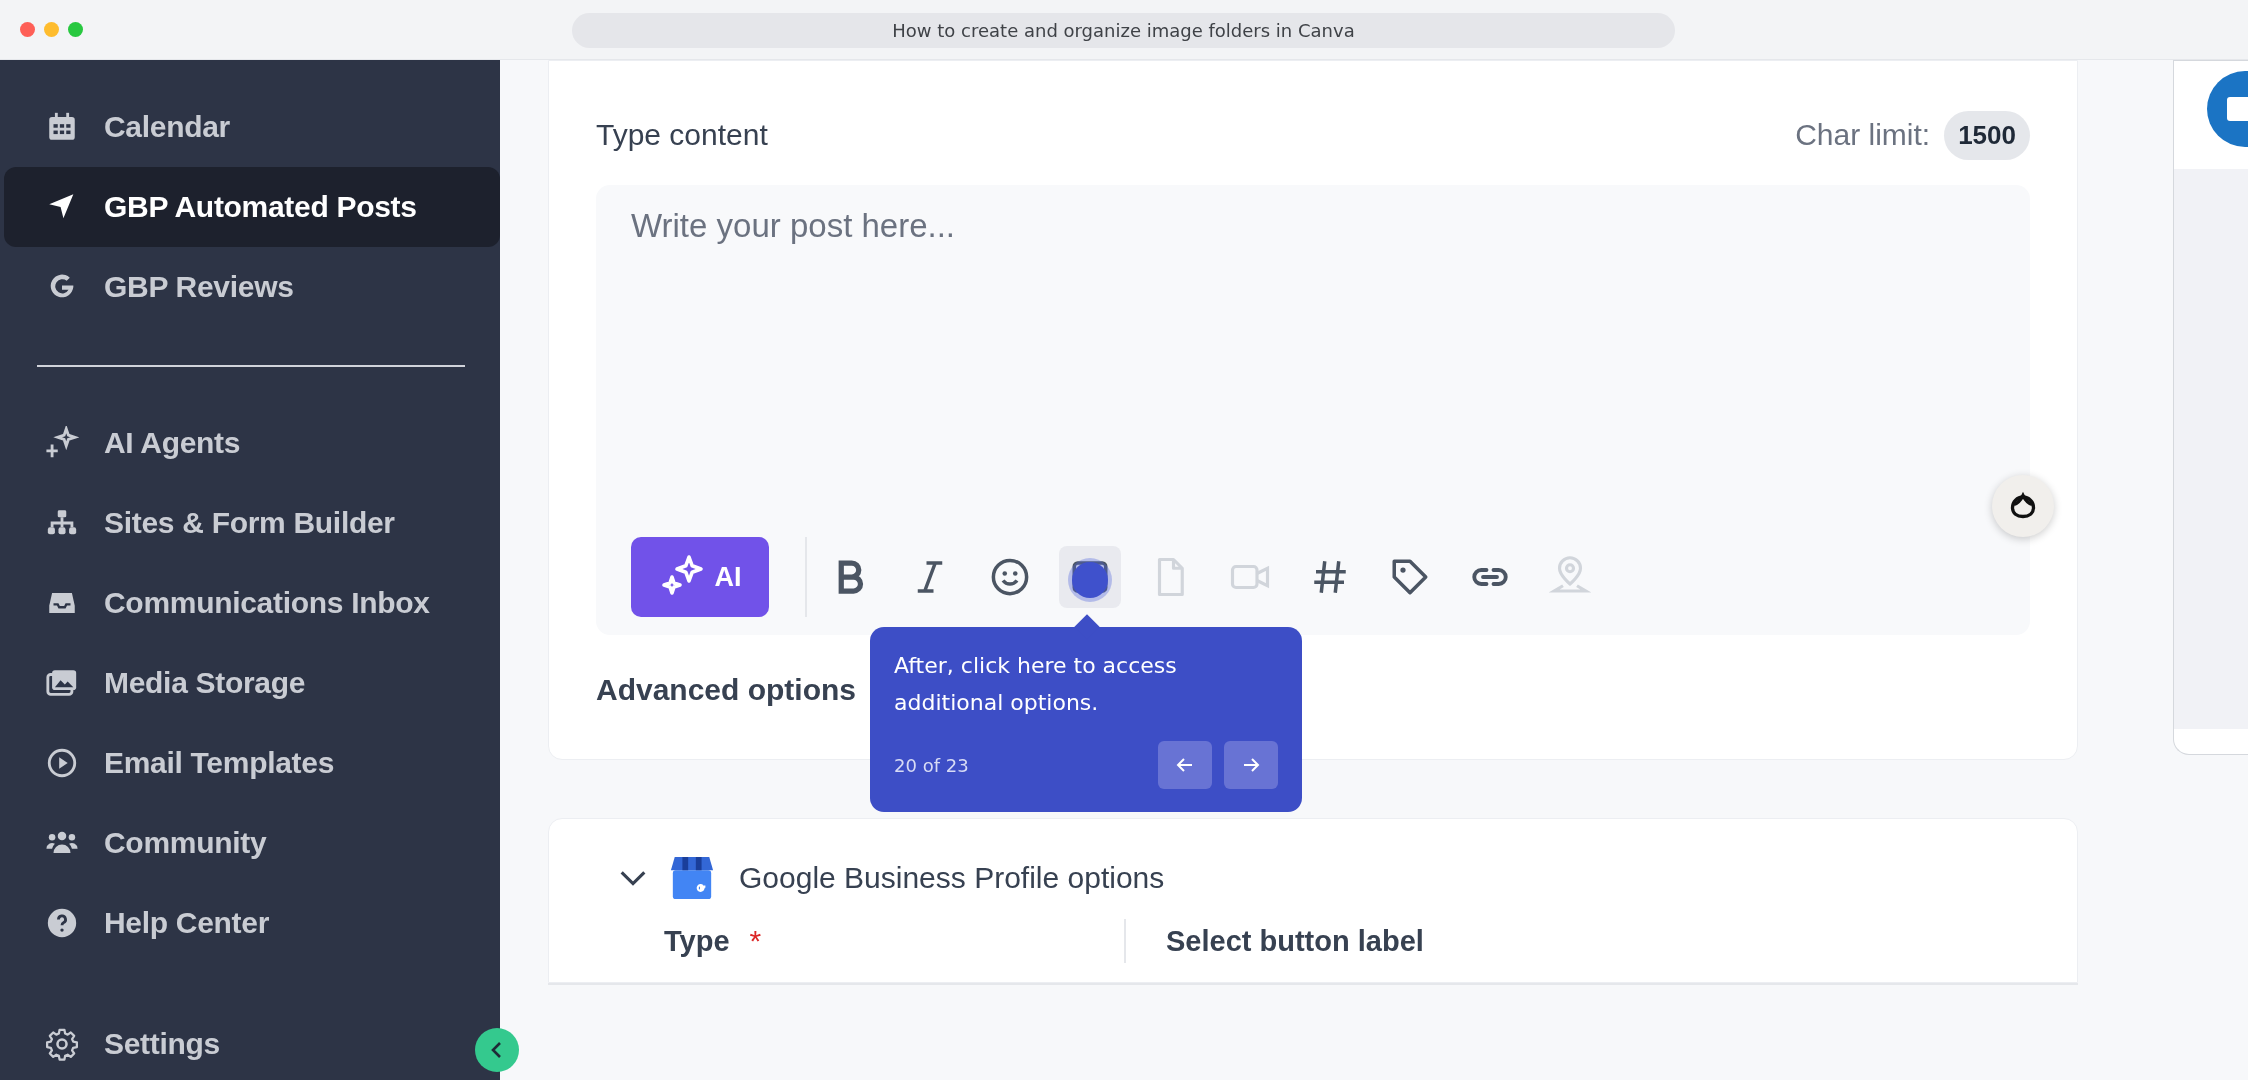  Describe the element at coordinates (62, 1044) in the screenshot. I see `settings-icon` at that location.